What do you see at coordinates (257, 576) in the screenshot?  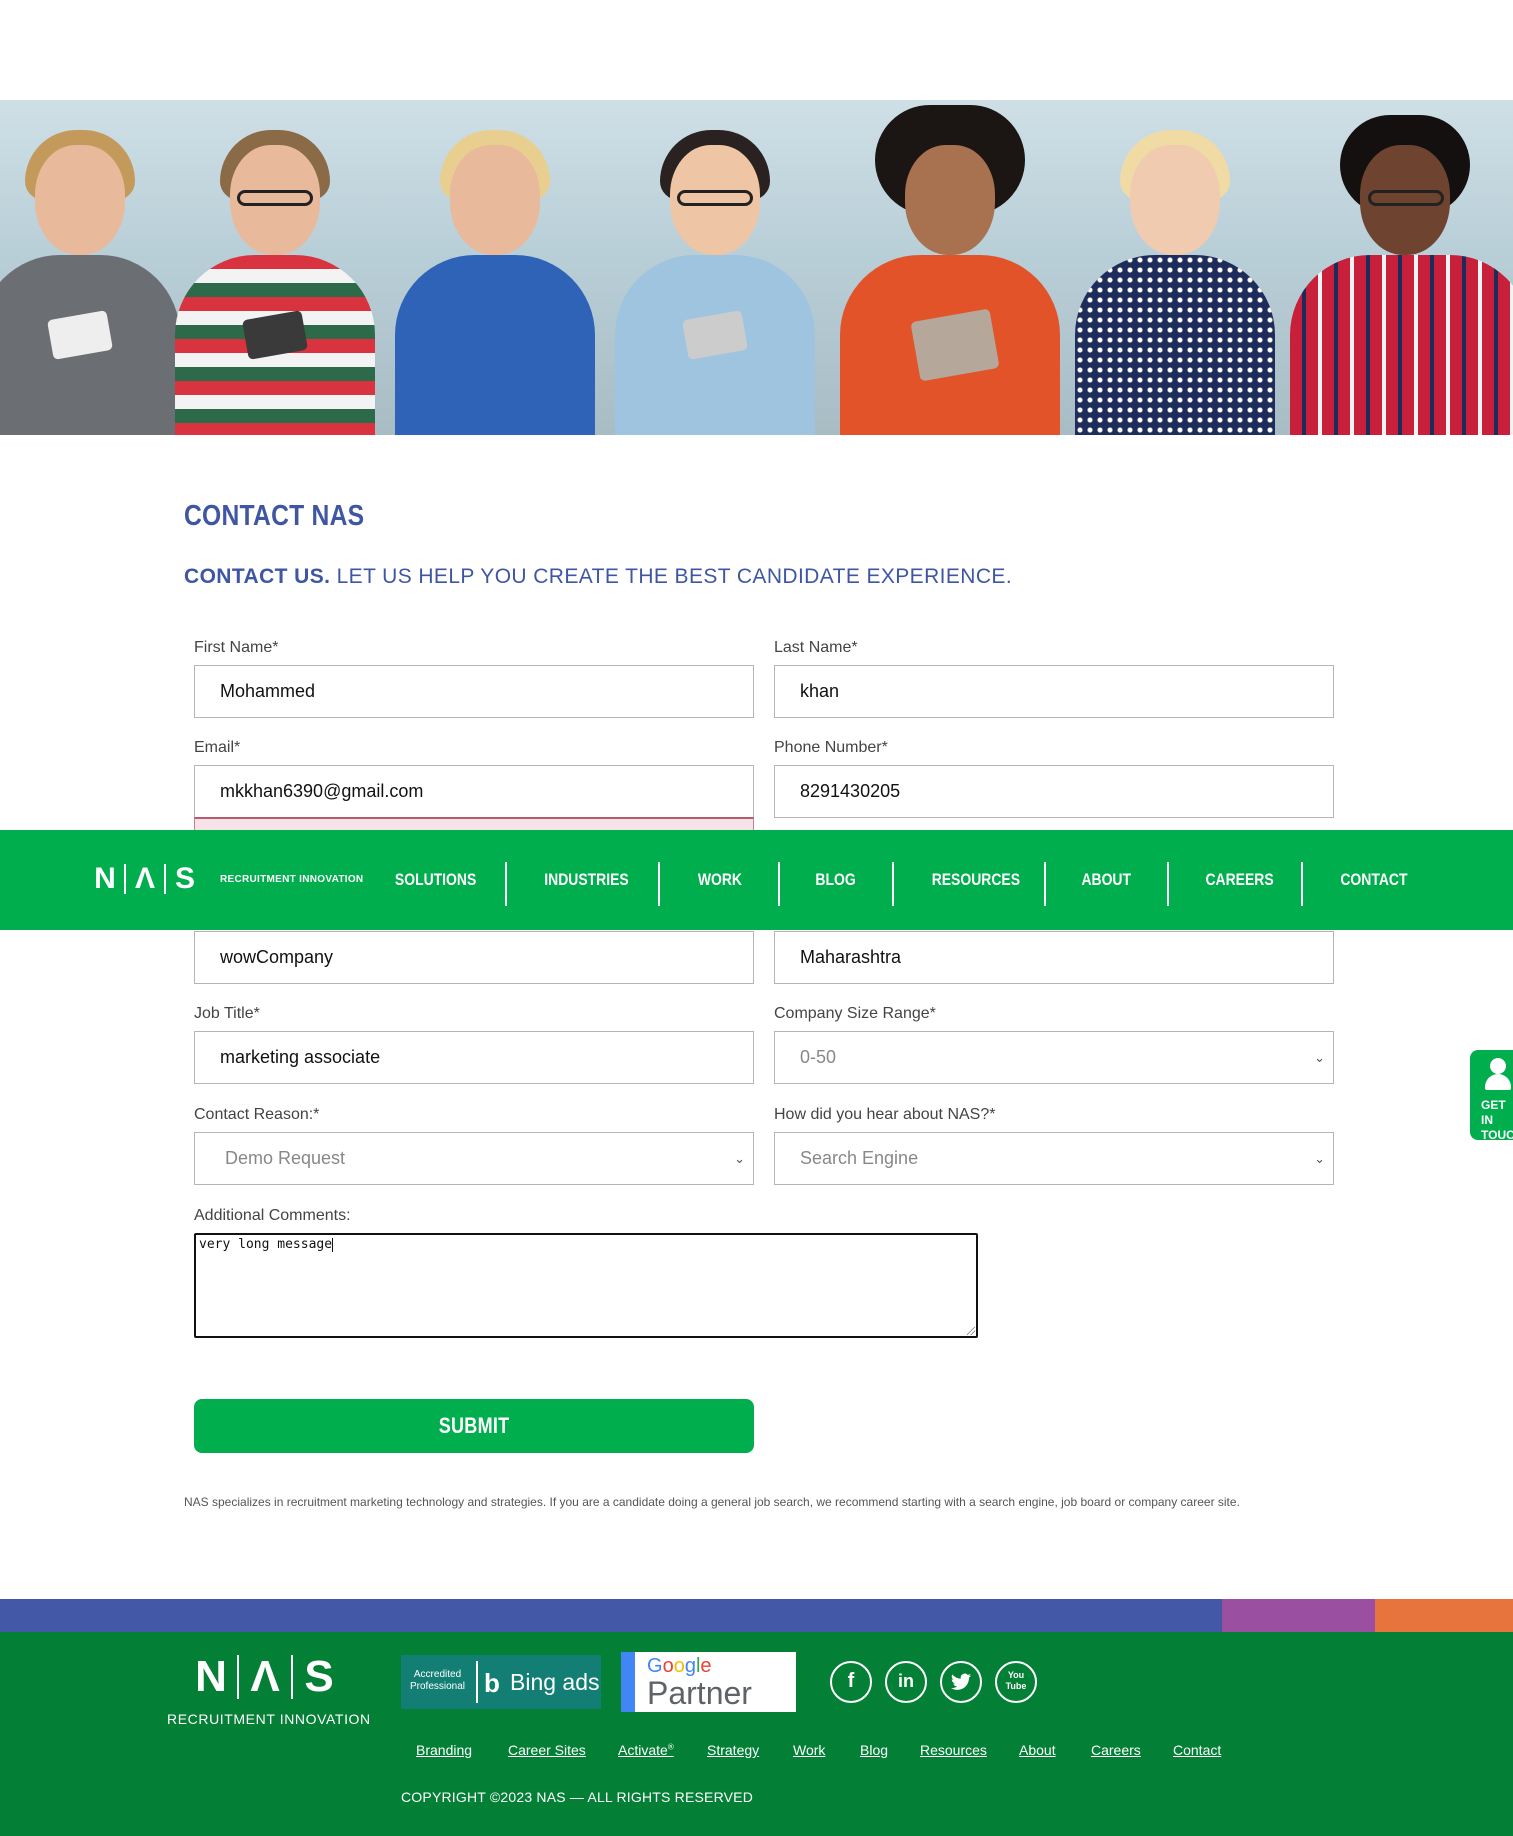 I see `subtitle-bold: CONTACT US.` at bounding box center [257, 576].